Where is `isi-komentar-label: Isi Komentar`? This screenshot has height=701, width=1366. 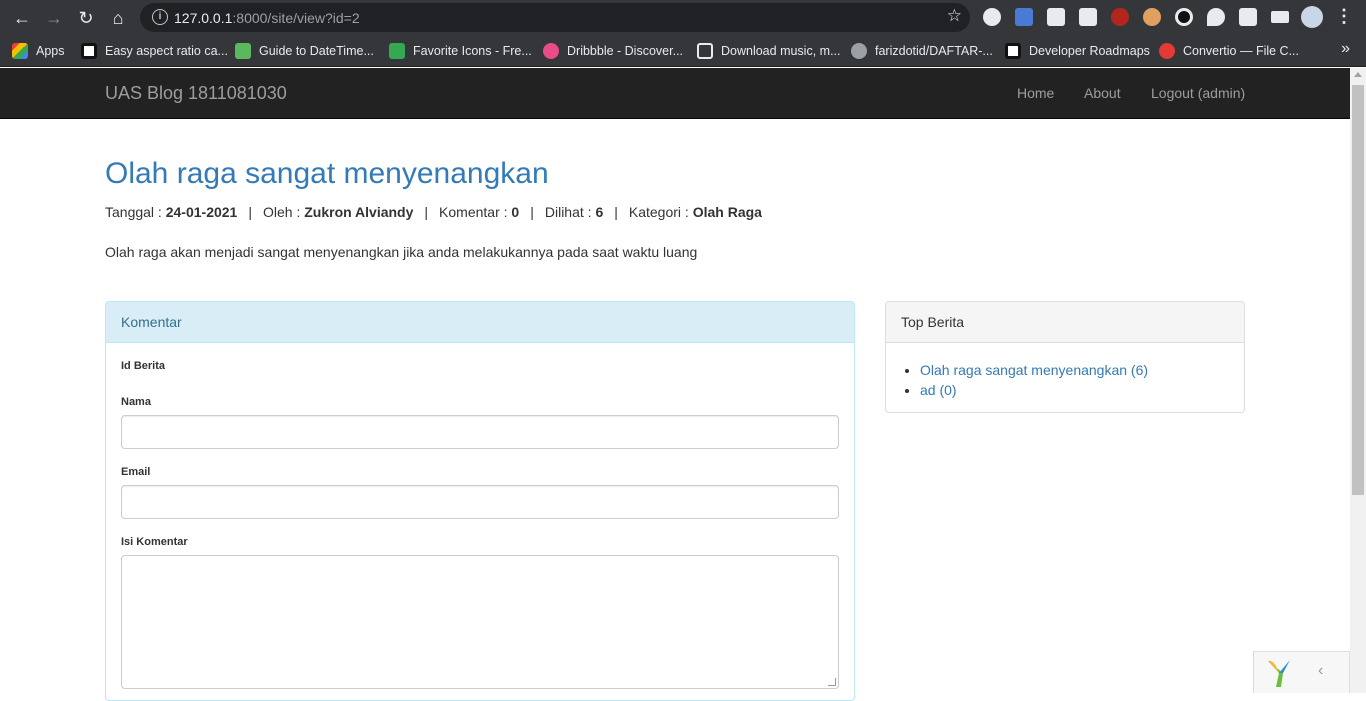
isi-komentar-label: Isi Komentar is located at coordinates (154, 542).